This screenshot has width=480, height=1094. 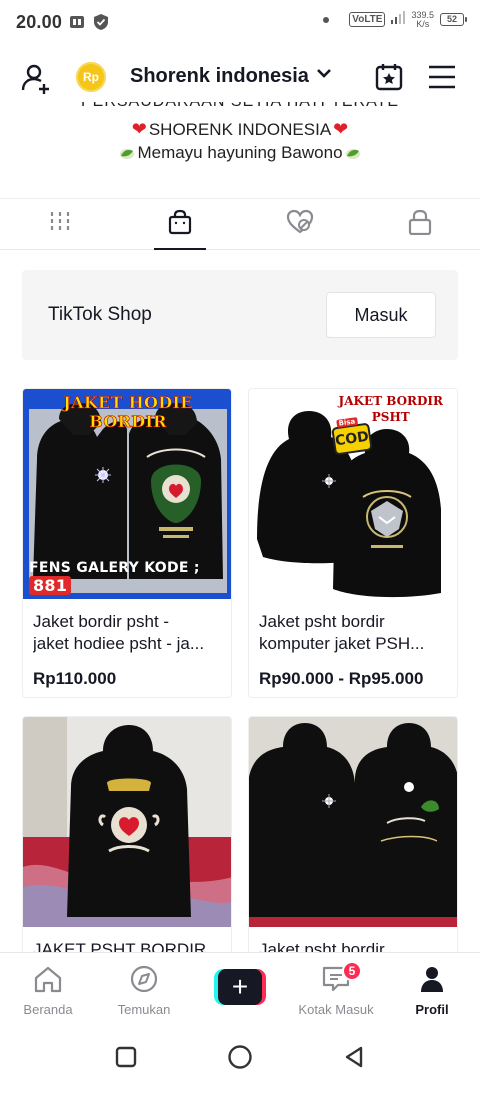 I want to click on tab-videos, so click(x=60, y=224).